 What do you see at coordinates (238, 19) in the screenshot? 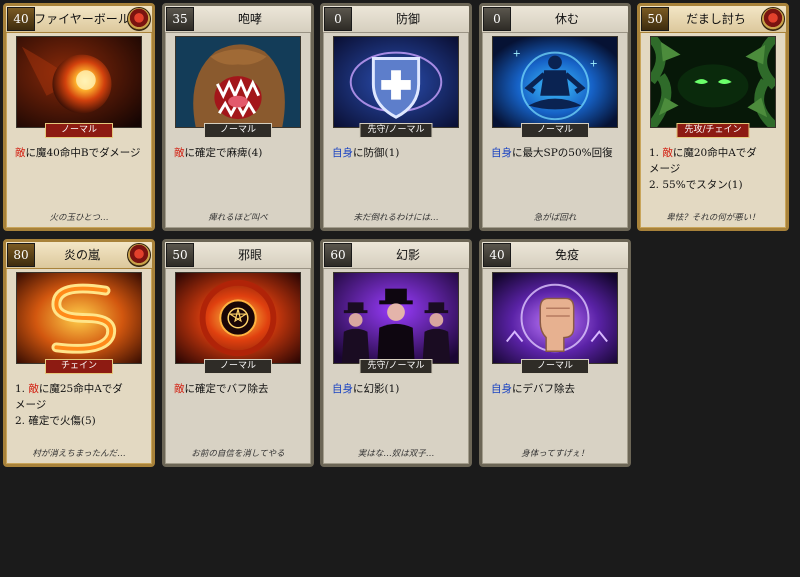
I see `card-header: 35 咆哮` at bounding box center [238, 19].